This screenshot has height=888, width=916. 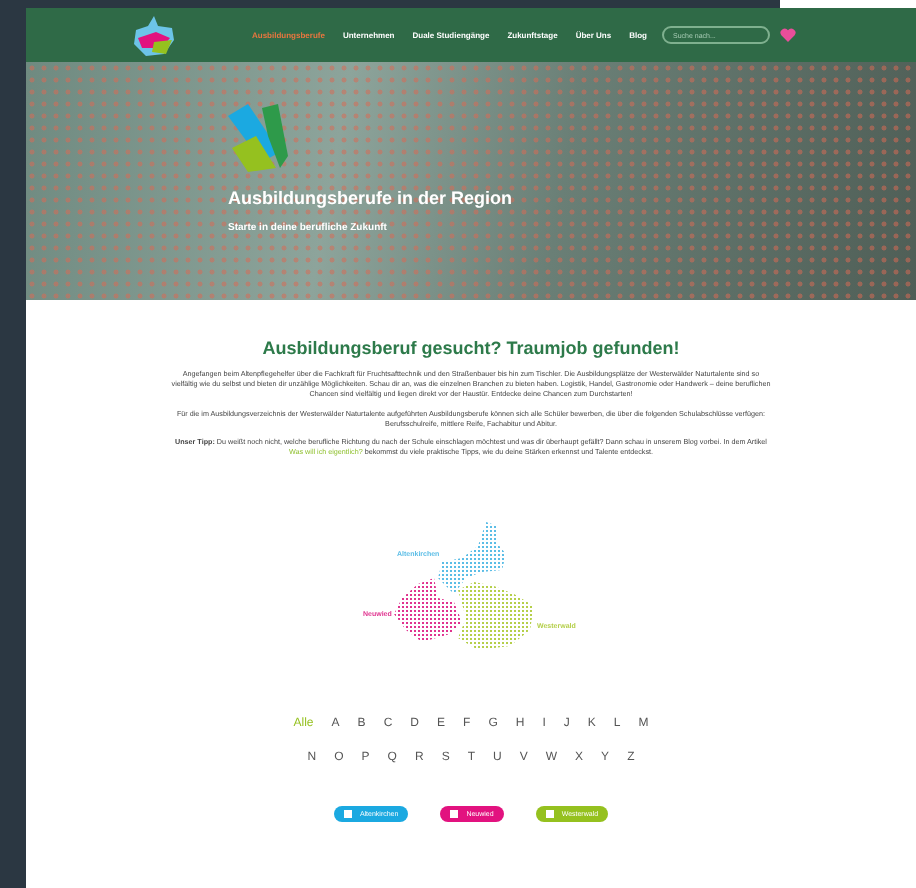 What do you see at coordinates (788, 35) in the screenshot?
I see `heart-icon` at bounding box center [788, 35].